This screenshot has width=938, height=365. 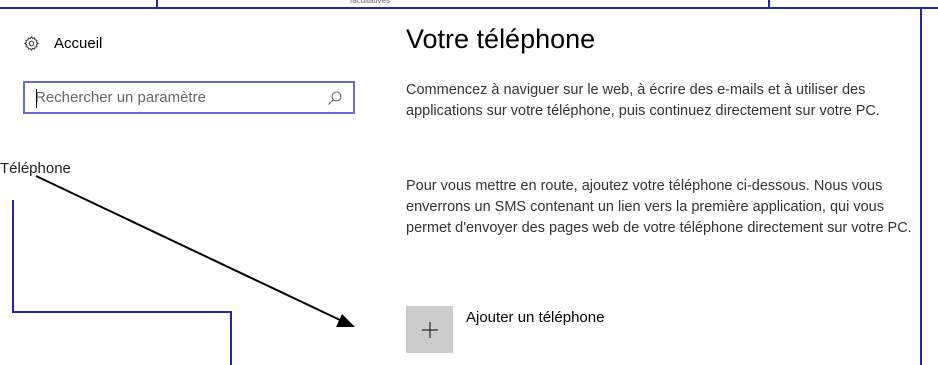 What do you see at coordinates (36, 98) in the screenshot?
I see `text-caret` at bounding box center [36, 98].